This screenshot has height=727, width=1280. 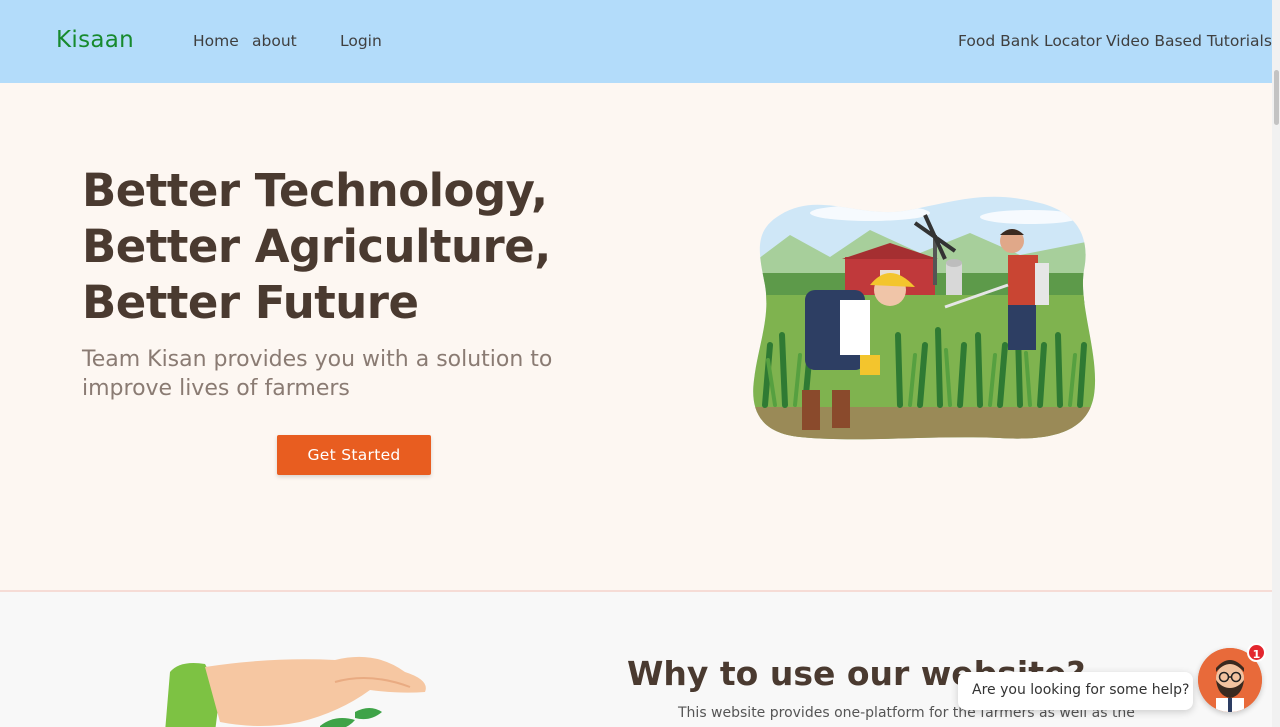 What do you see at coordinates (250, 302) in the screenshot?
I see `hero-title-line: Better Future` at bounding box center [250, 302].